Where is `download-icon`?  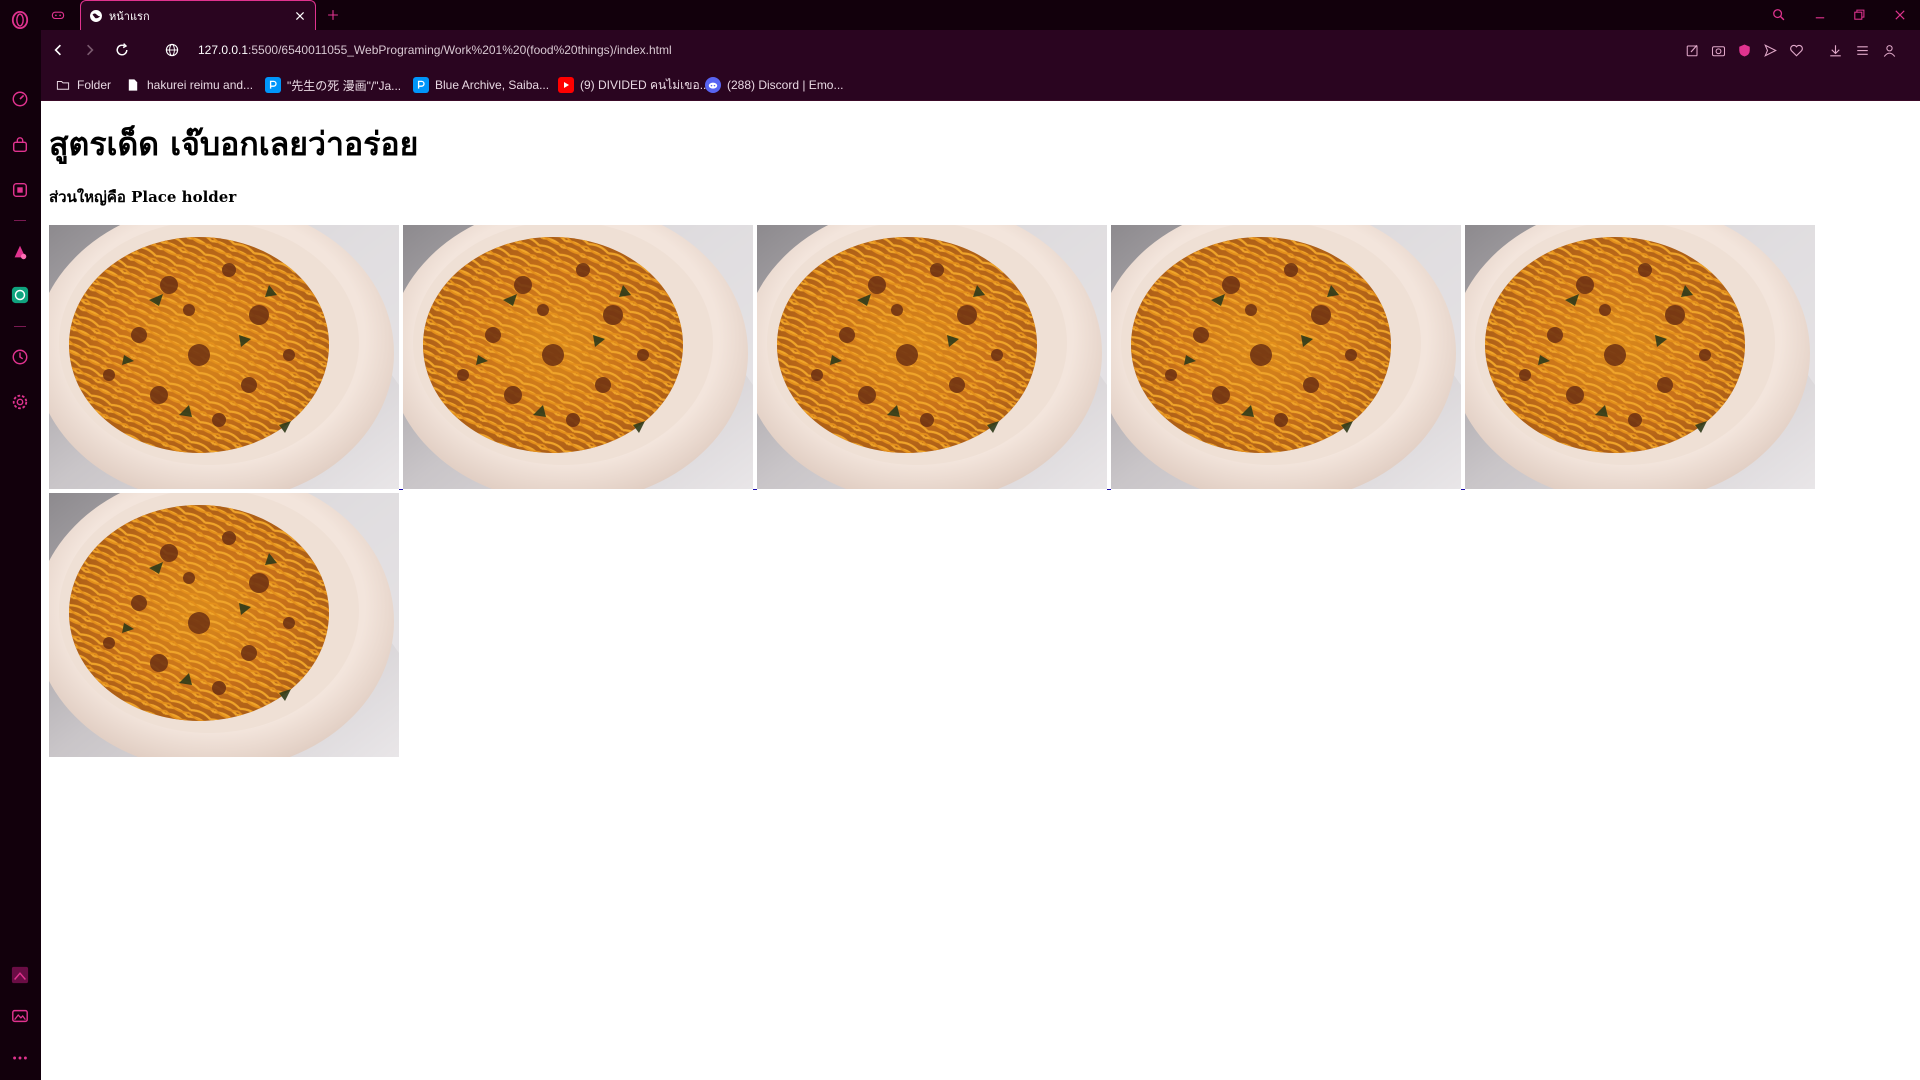 download-icon is located at coordinates (1835, 50).